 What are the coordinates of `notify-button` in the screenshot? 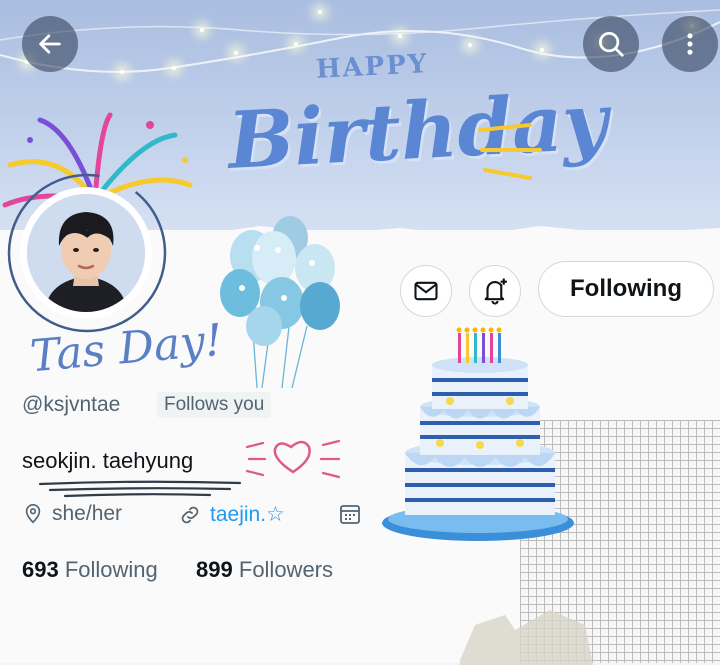 It's located at (495, 291).